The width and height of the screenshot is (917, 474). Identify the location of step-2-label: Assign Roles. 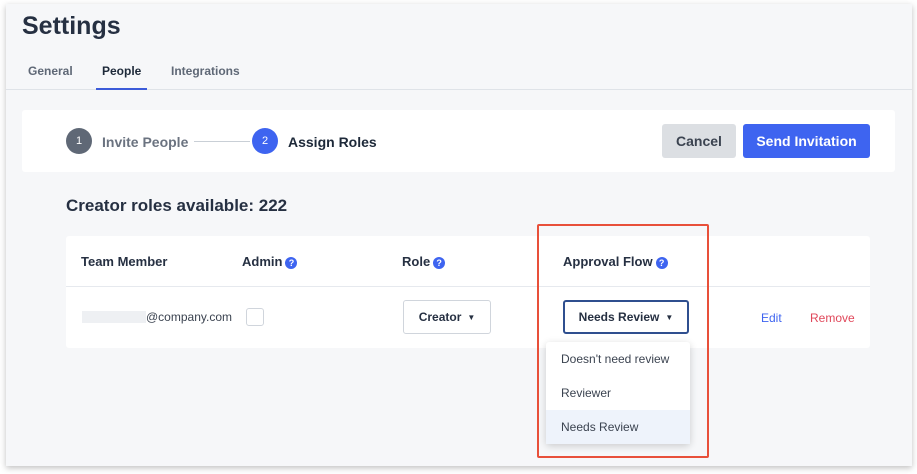
(332, 142).